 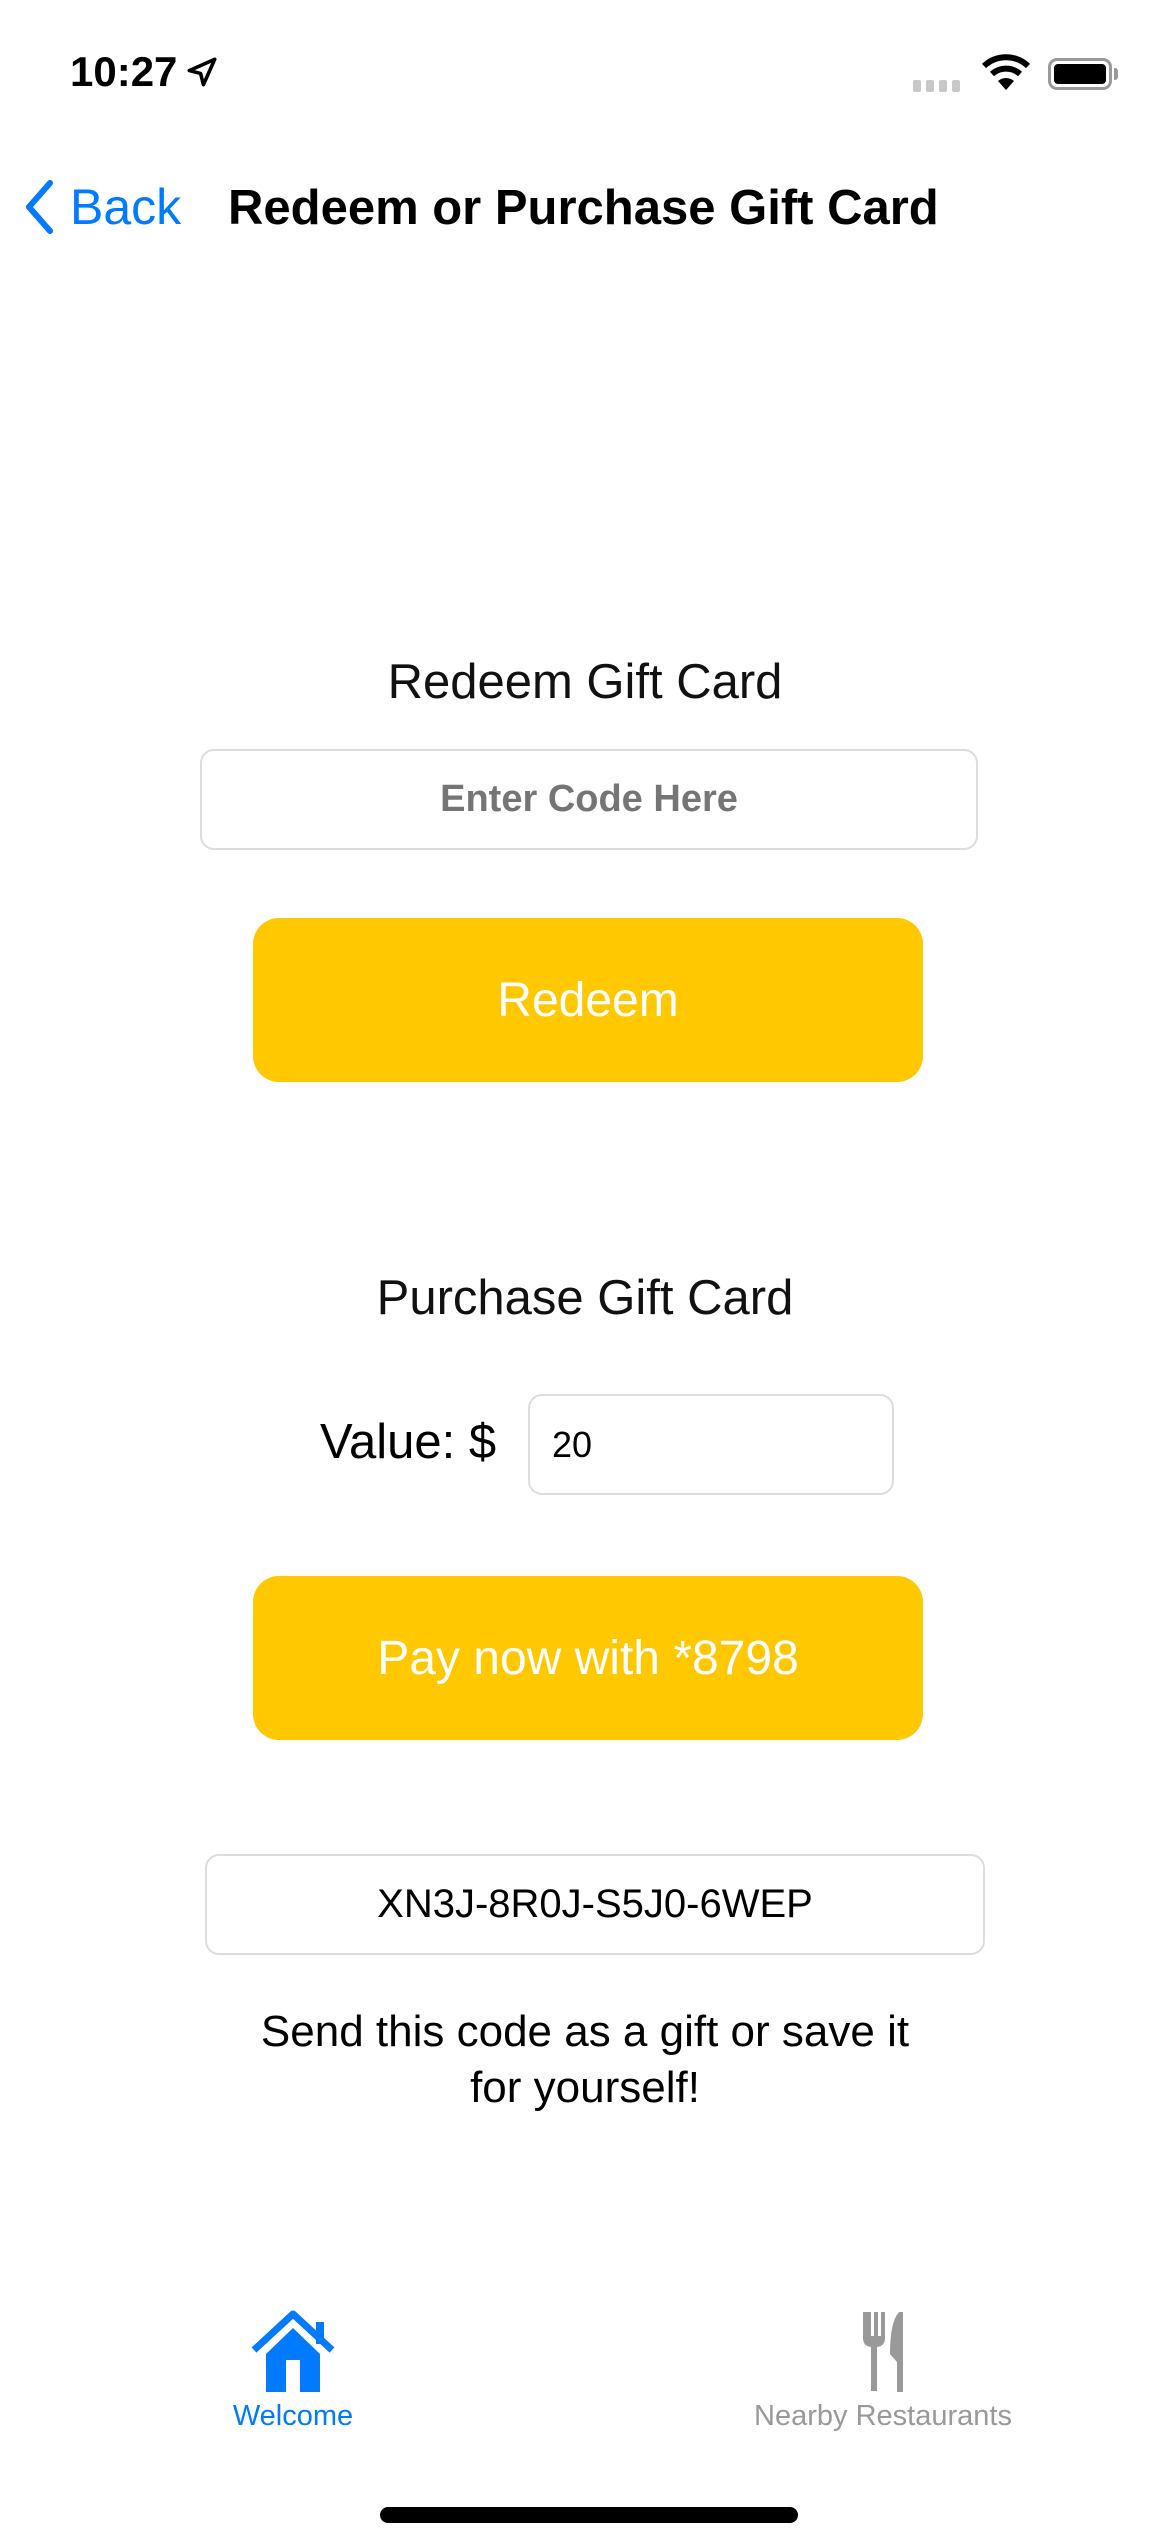 I want to click on battery-cap, so click(x=1116, y=74).